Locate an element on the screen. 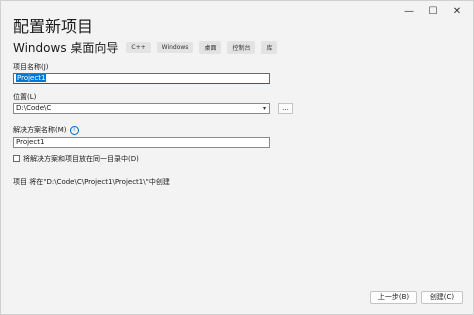 The image size is (474, 315). tag-desktop: 桌面 is located at coordinates (210, 47).